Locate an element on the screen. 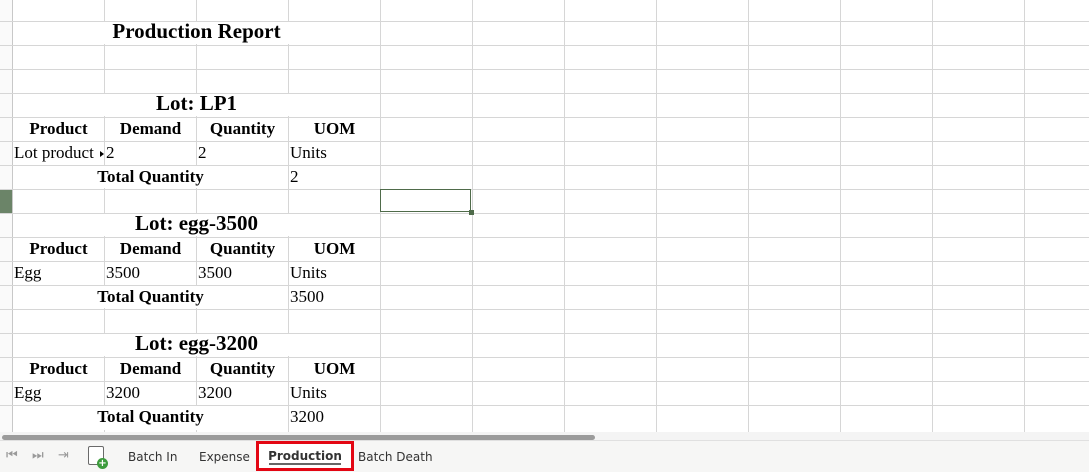 This screenshot has width=1089, height=472. total-quantity-value: 3500 is located at coordinates (335, 297).